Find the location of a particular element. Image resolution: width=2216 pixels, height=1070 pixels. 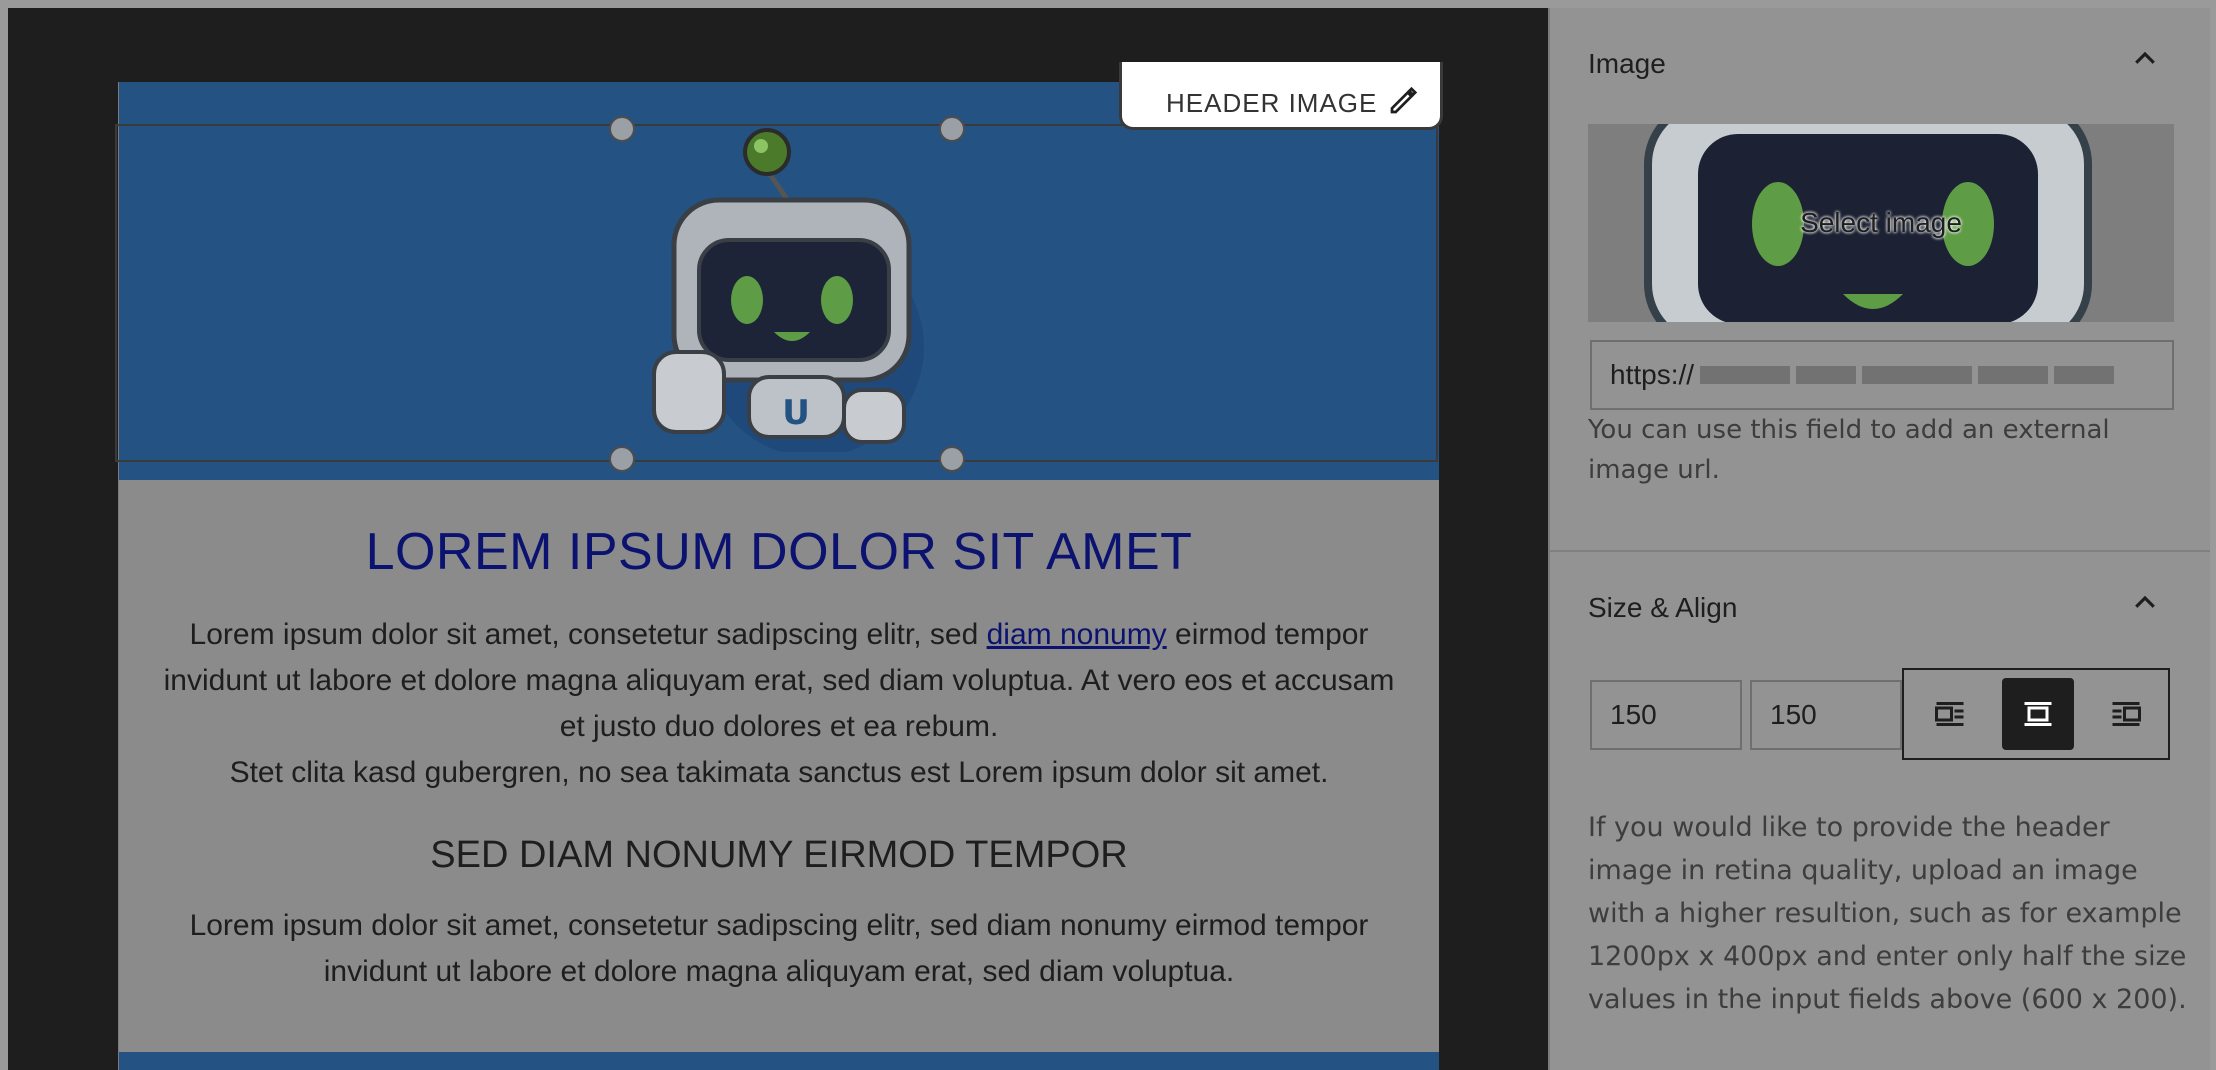

height-input: 150 is located at coordinates (1826, 715).